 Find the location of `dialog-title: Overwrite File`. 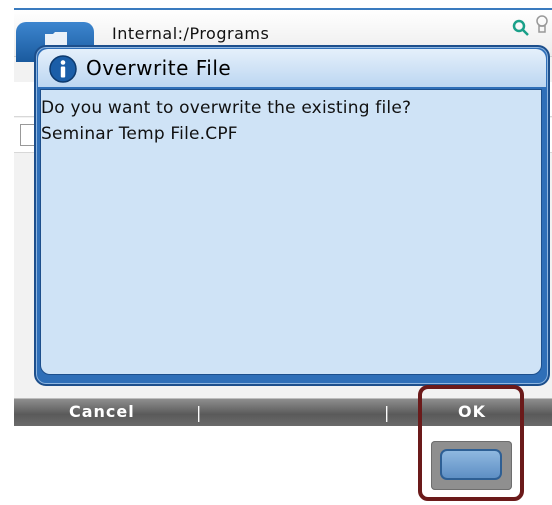

dialog-title: Overwrite File is located at coordinates (159, 68).